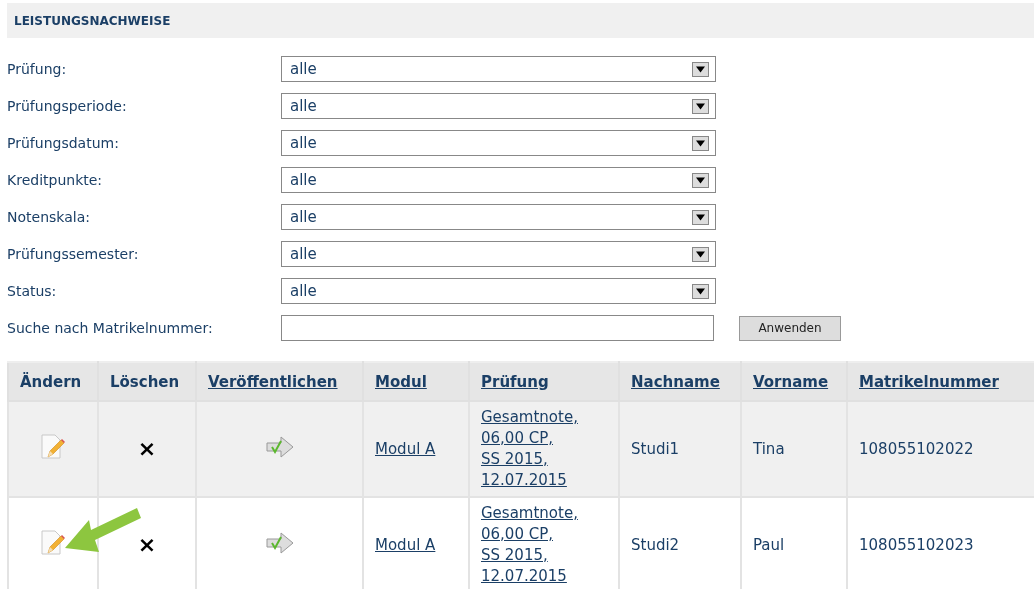  I want to click on sort-link: Matrikelnummer, so click(940, 381).